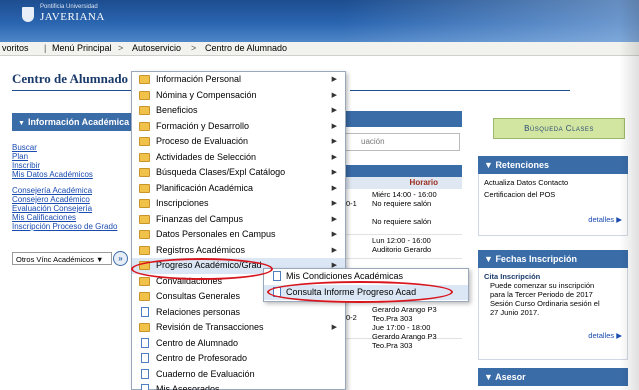 This screenshot has height=390, width=639. What do you see at coordinates (238, 204) in the screenshot?
I see `menu-item: Inscripciones ▶` at bounding box center [238, 204].